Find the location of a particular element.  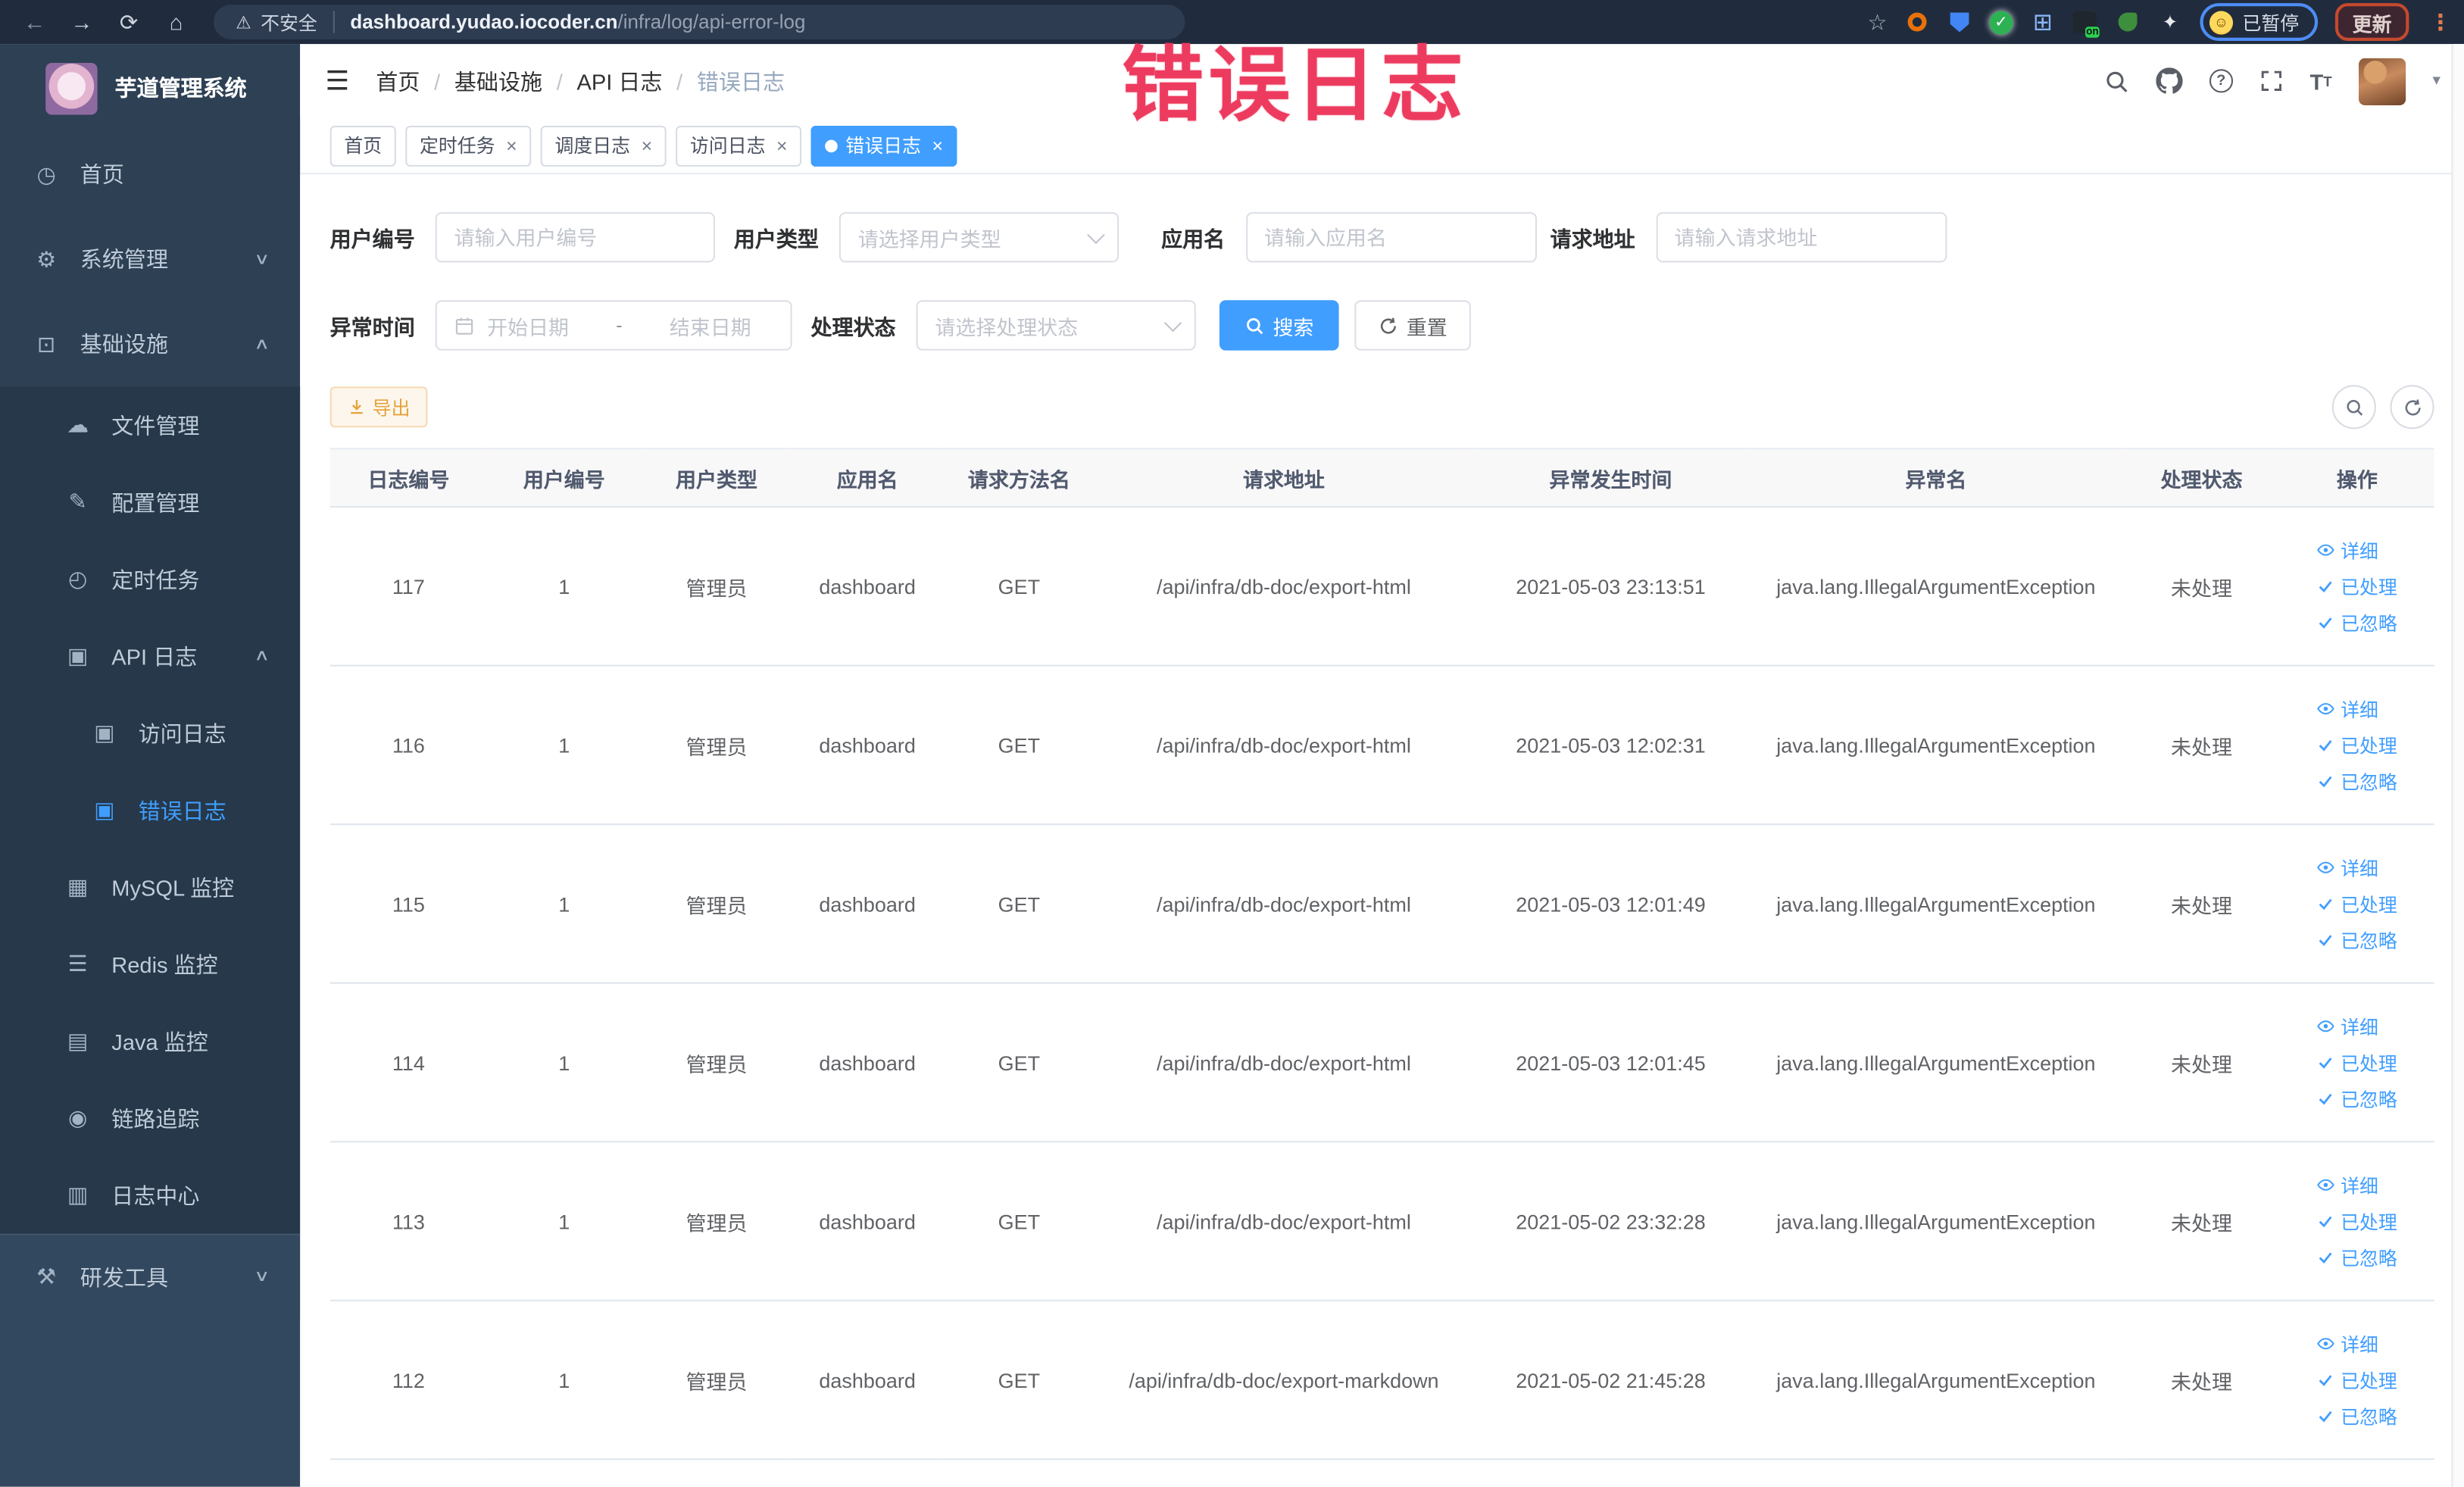

sidebar-item: ⊡ 基础设施 ∧ is located at coordinates (150, 343).